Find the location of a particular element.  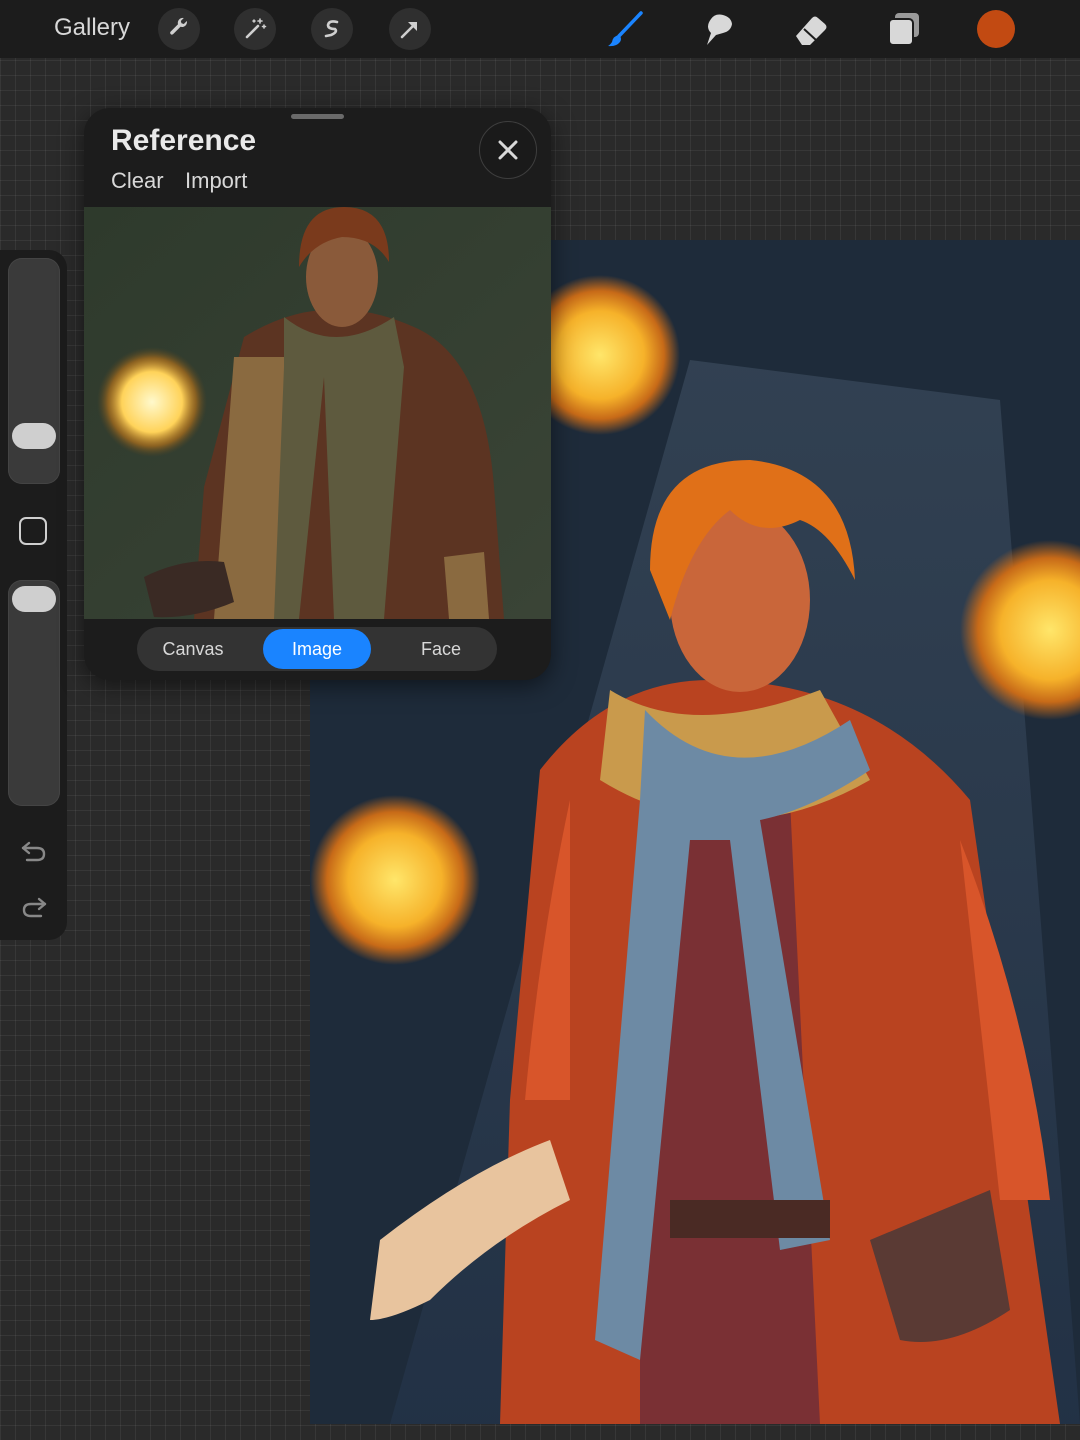

gallery-button: Gallery is located at coordinates (92, 28).